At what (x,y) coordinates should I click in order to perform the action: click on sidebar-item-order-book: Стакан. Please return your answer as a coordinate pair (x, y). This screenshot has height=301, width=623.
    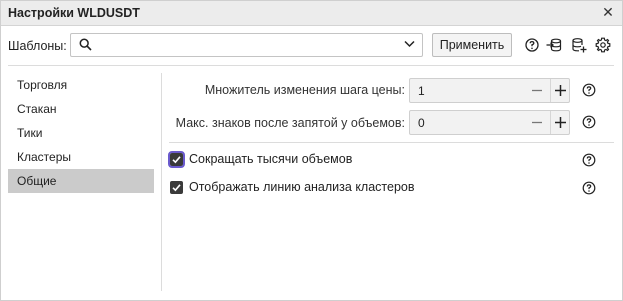
    Looking at the image, I should click on (81, 109).